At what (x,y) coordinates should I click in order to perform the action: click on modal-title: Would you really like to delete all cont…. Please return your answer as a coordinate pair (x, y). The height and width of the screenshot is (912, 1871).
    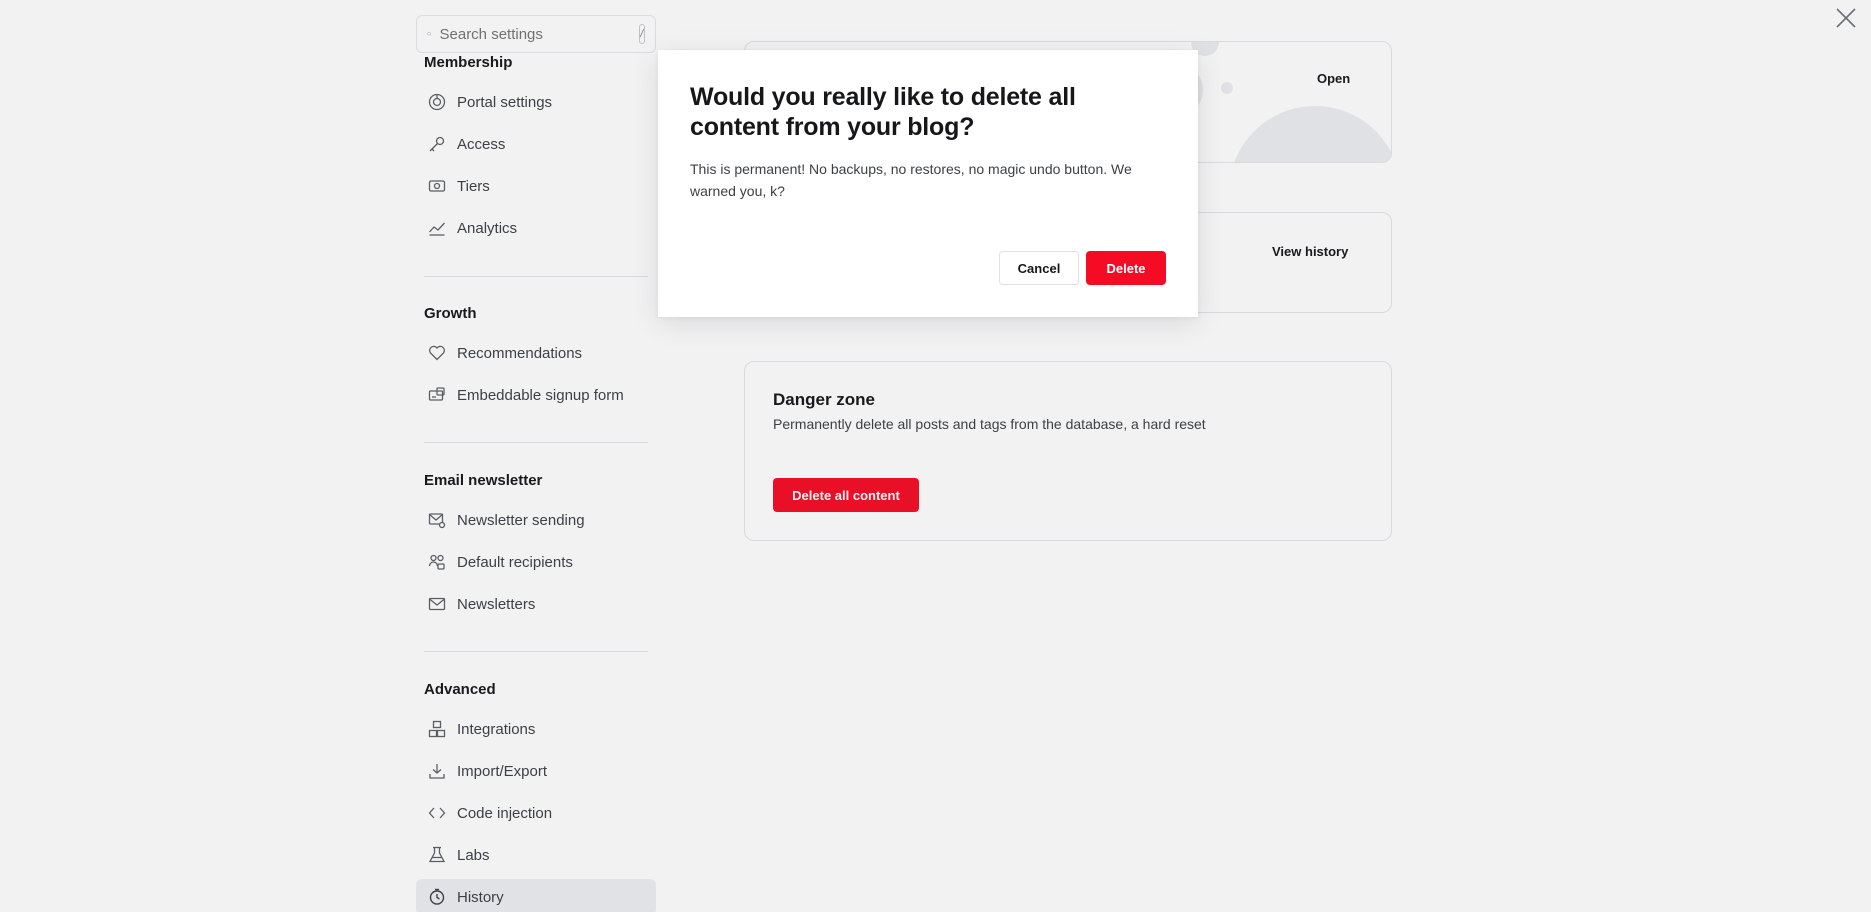
    Looking at the image, I should click on (883, 112).